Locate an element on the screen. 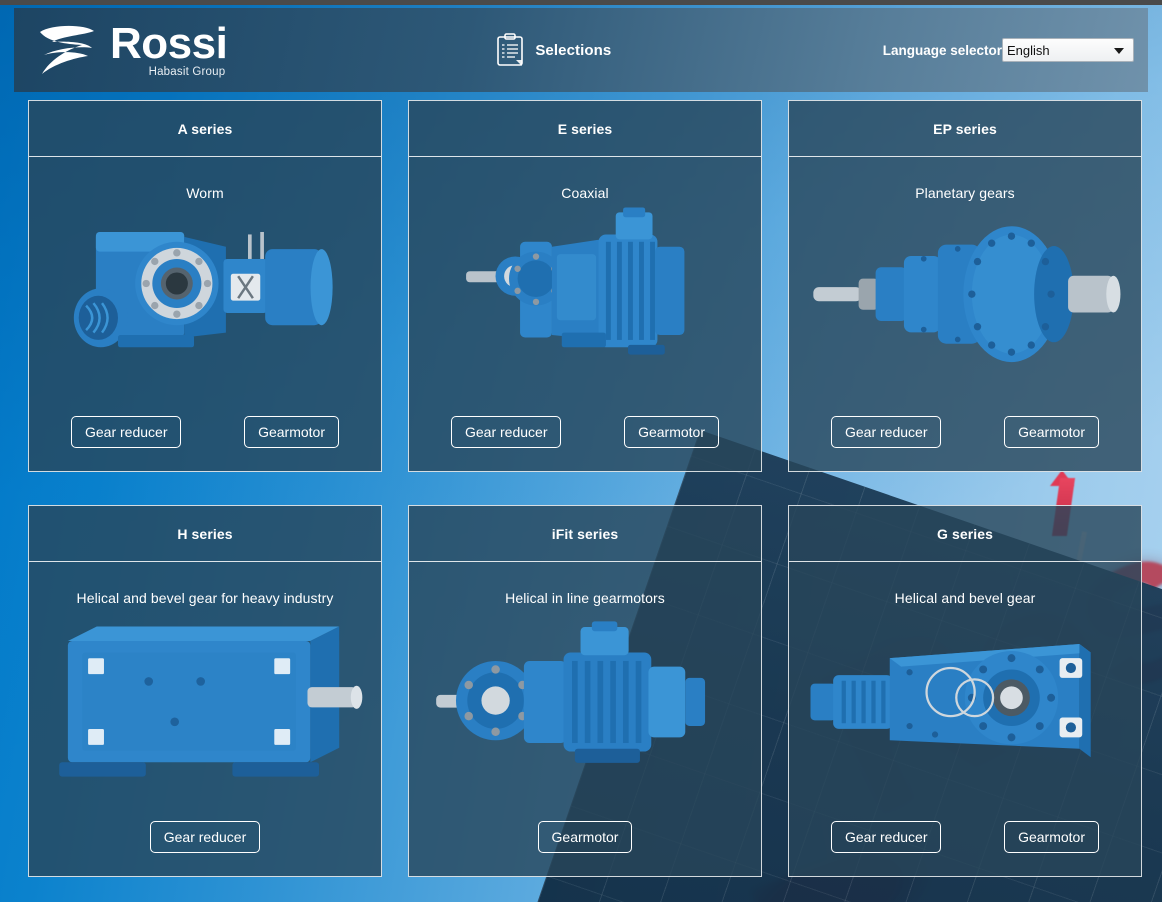 This screenshot has height=902, width=1162. card-title: A series is located at coordinates (205, 128).